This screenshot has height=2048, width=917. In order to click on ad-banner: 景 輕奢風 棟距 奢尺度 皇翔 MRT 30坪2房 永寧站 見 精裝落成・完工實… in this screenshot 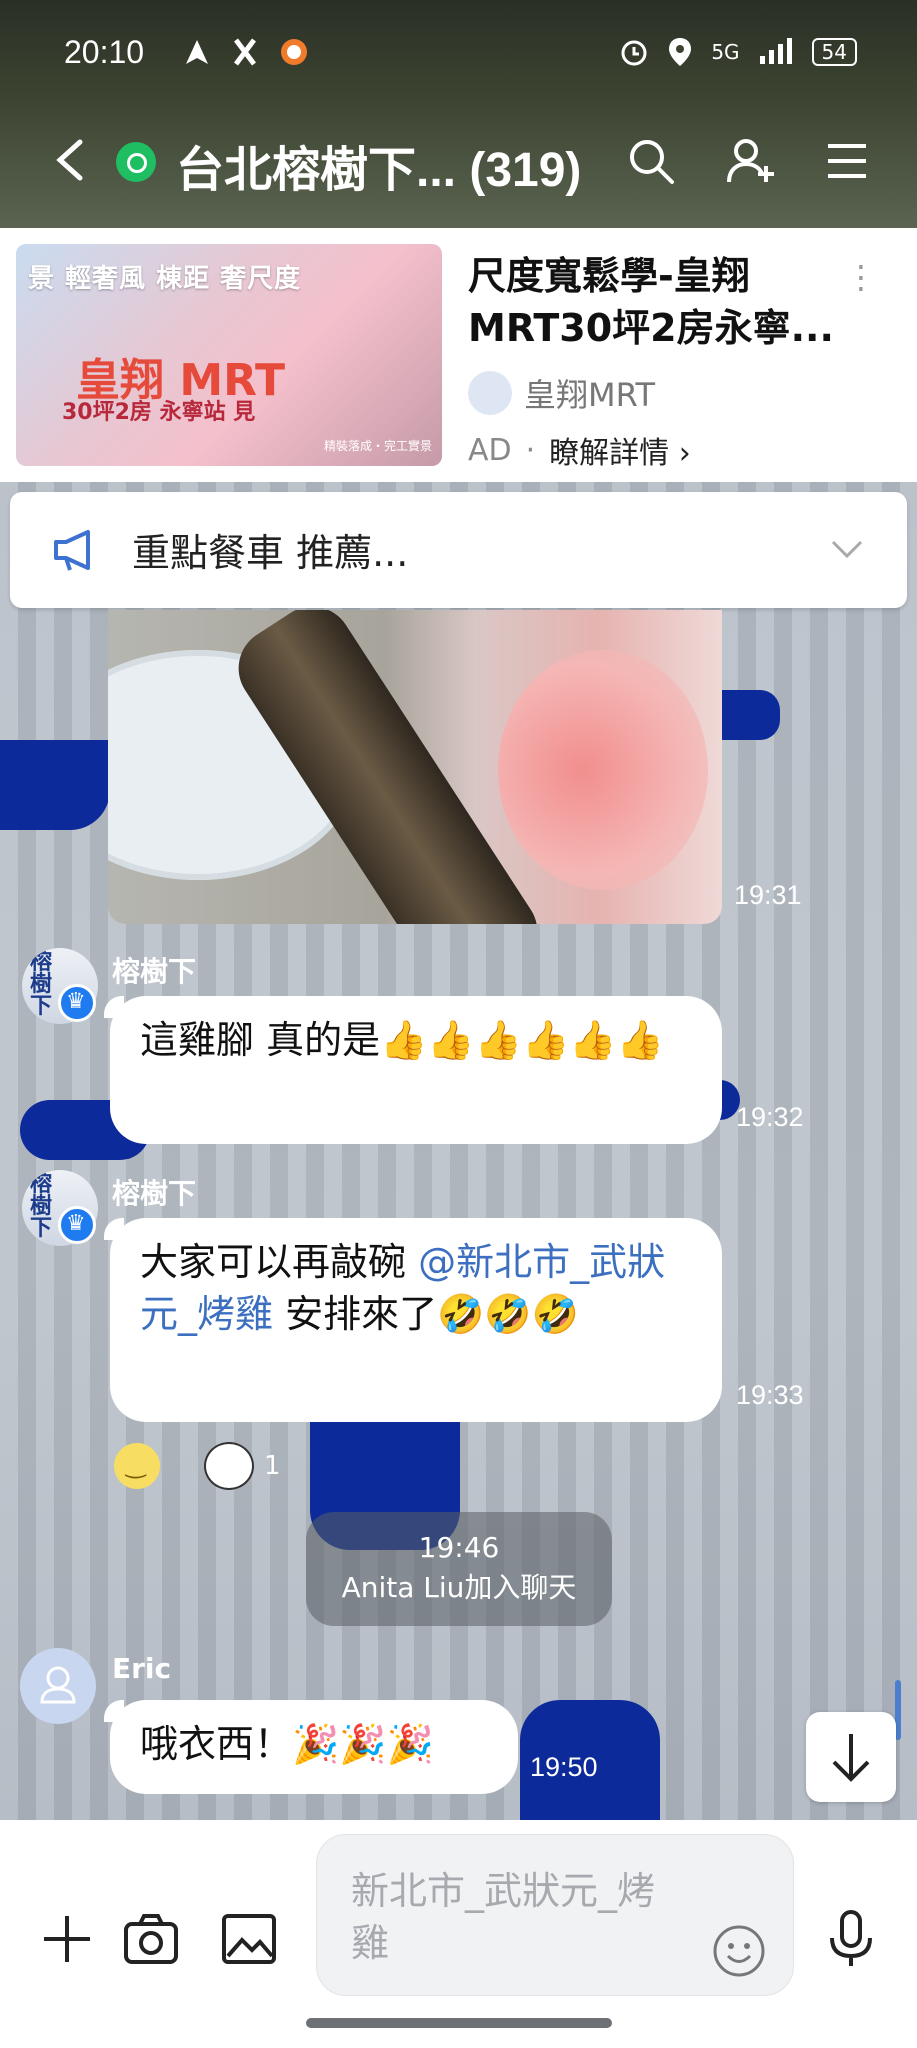, I will do `click(458, 355)`.